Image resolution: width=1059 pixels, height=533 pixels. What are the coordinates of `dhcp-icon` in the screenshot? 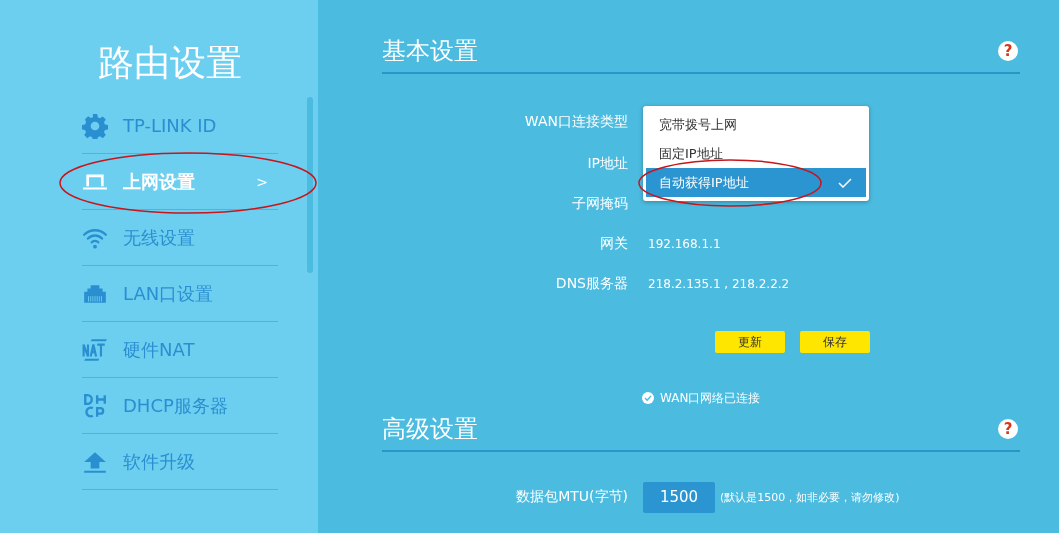 It's located at (95, 405).